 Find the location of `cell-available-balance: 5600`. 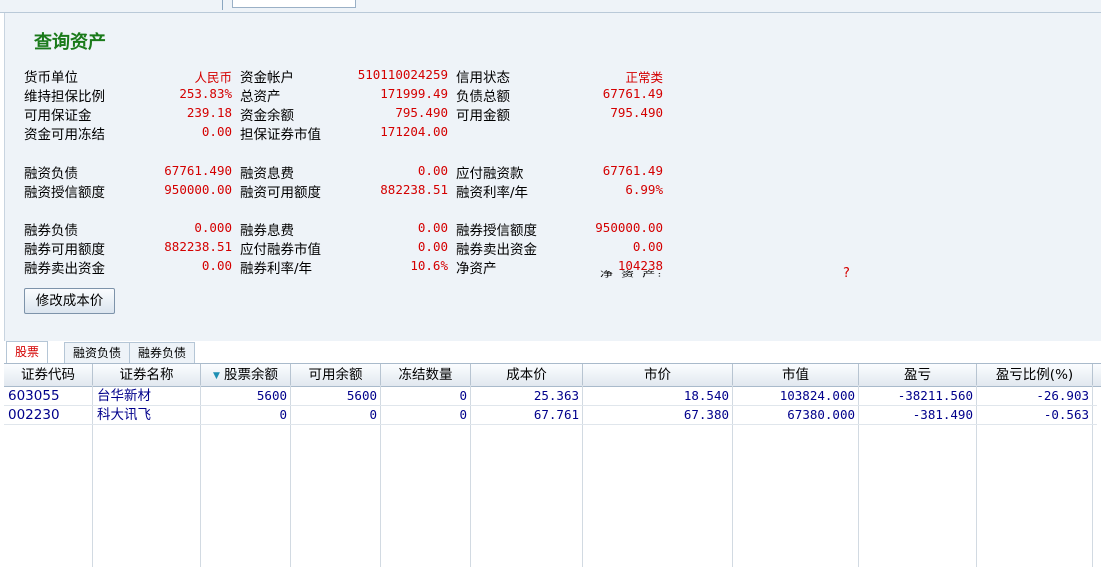

cell-available-balance: 5600 is located at coordinates (361, 395).